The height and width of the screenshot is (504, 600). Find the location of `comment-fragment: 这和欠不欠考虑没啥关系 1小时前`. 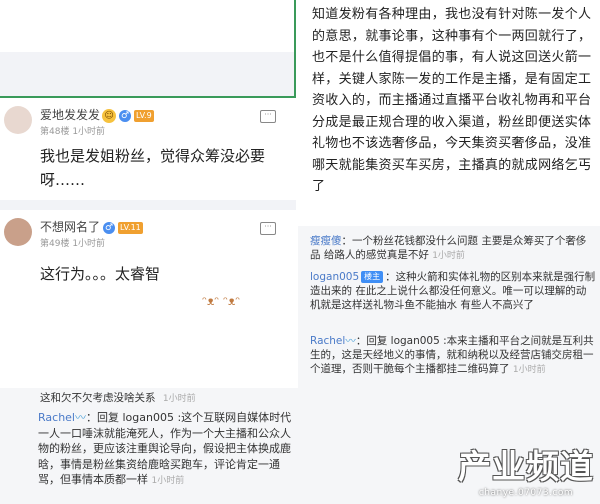

comment-fragment: 这和欠不欠考虑没啥关系 1小时前 is located at coordinates (118, 397).